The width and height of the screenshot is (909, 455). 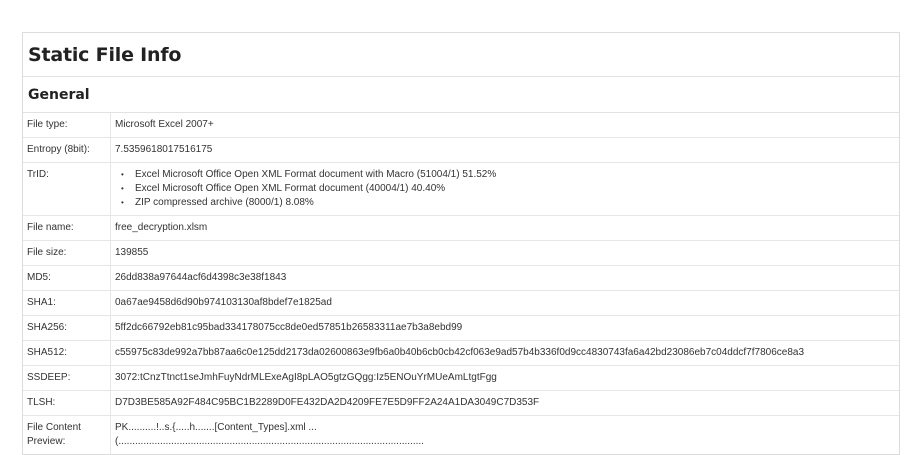 What do you see at coordinates (105, 54) in the screenshot?
I see `panel-title: Static File Info` at bounding box center [105, 54].